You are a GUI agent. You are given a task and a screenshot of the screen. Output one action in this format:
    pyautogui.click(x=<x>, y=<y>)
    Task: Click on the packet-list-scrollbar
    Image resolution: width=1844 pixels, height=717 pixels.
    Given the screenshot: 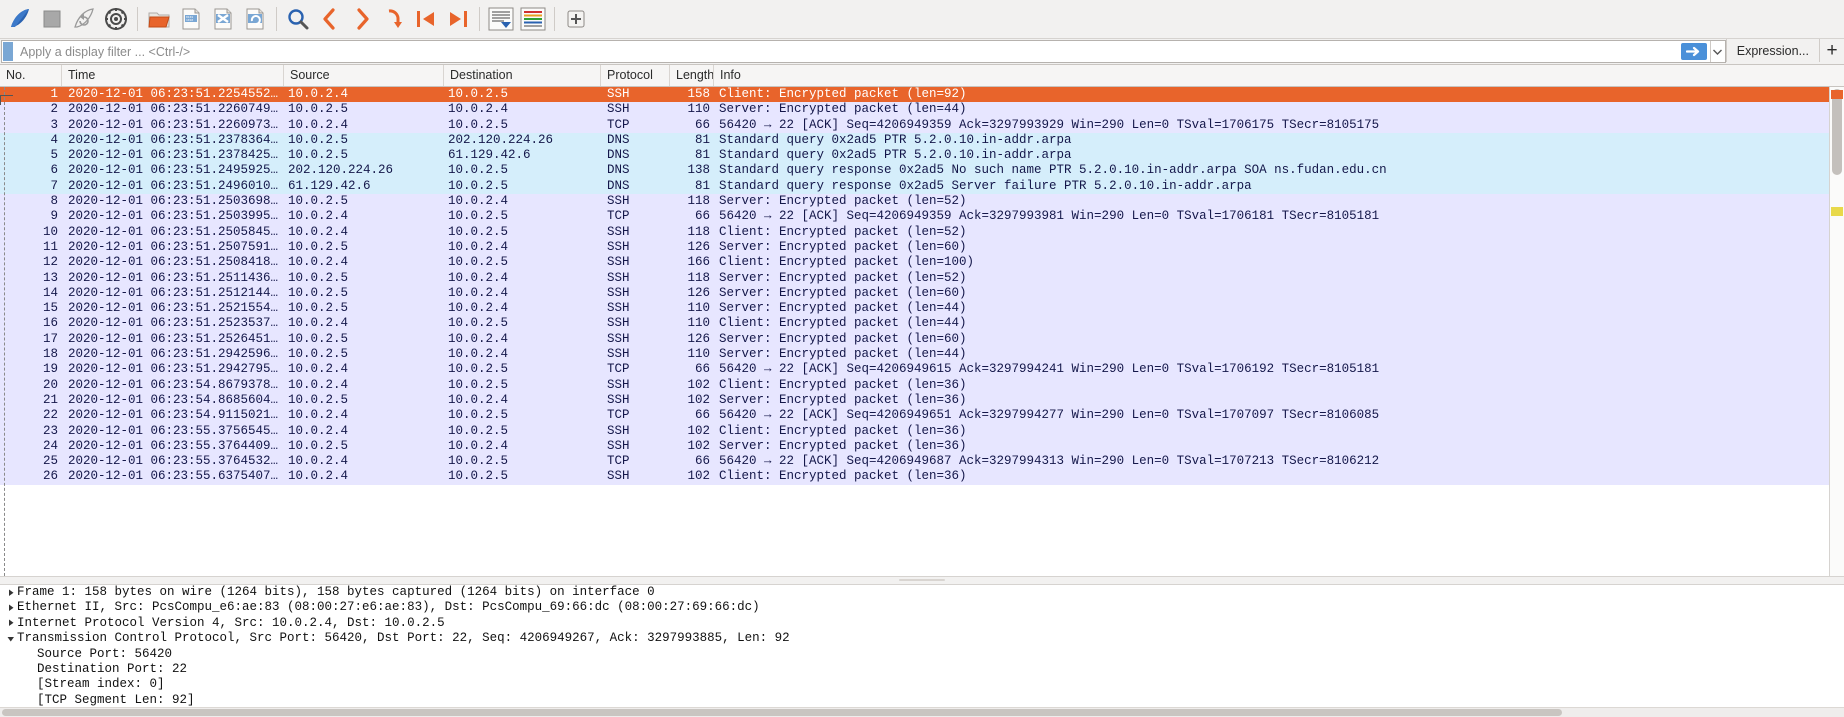 What is the action you would take?
    pyautogui.click(x=1836, y=331)
    